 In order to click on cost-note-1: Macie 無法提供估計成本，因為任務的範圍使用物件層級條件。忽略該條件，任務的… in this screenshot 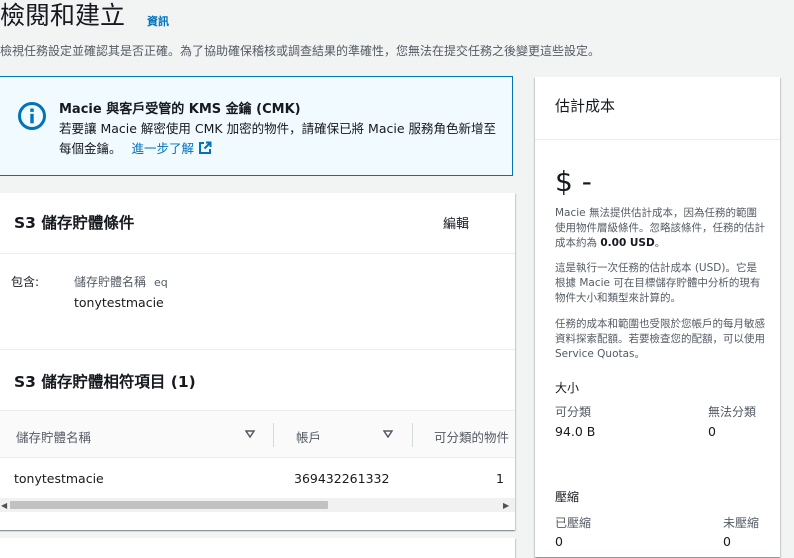, I will do `click(660, 228)`.